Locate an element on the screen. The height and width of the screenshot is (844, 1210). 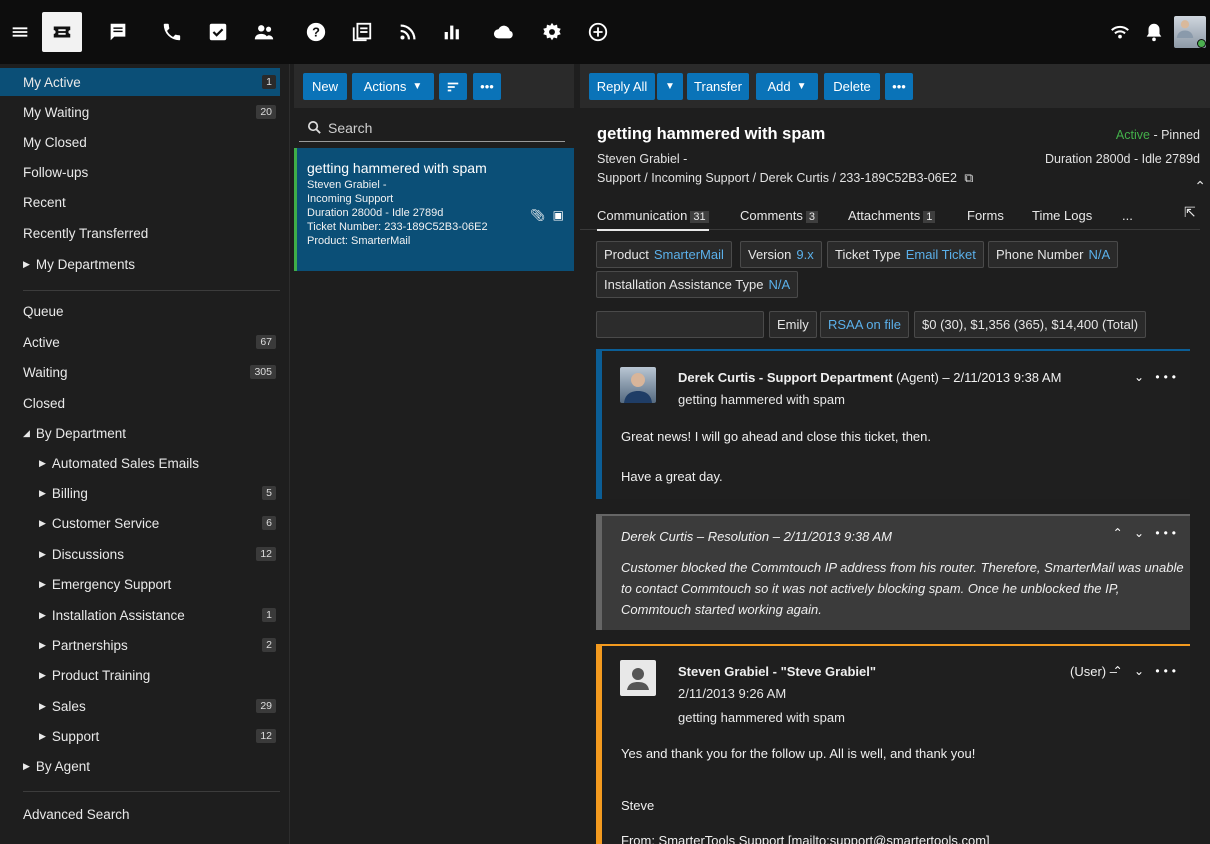
copy-icon: ⧉ is located at coordinates (968, 178).